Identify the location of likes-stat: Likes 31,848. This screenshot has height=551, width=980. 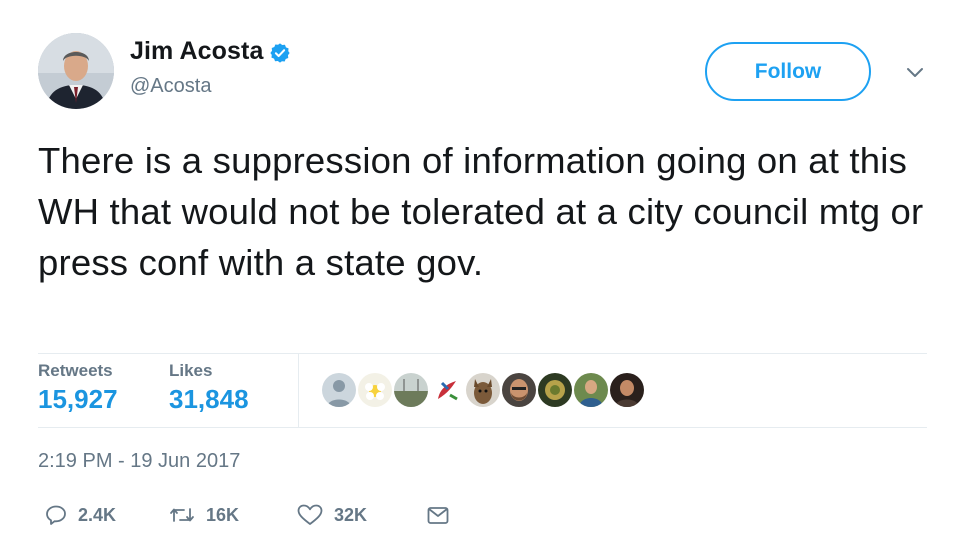
(209, 388).